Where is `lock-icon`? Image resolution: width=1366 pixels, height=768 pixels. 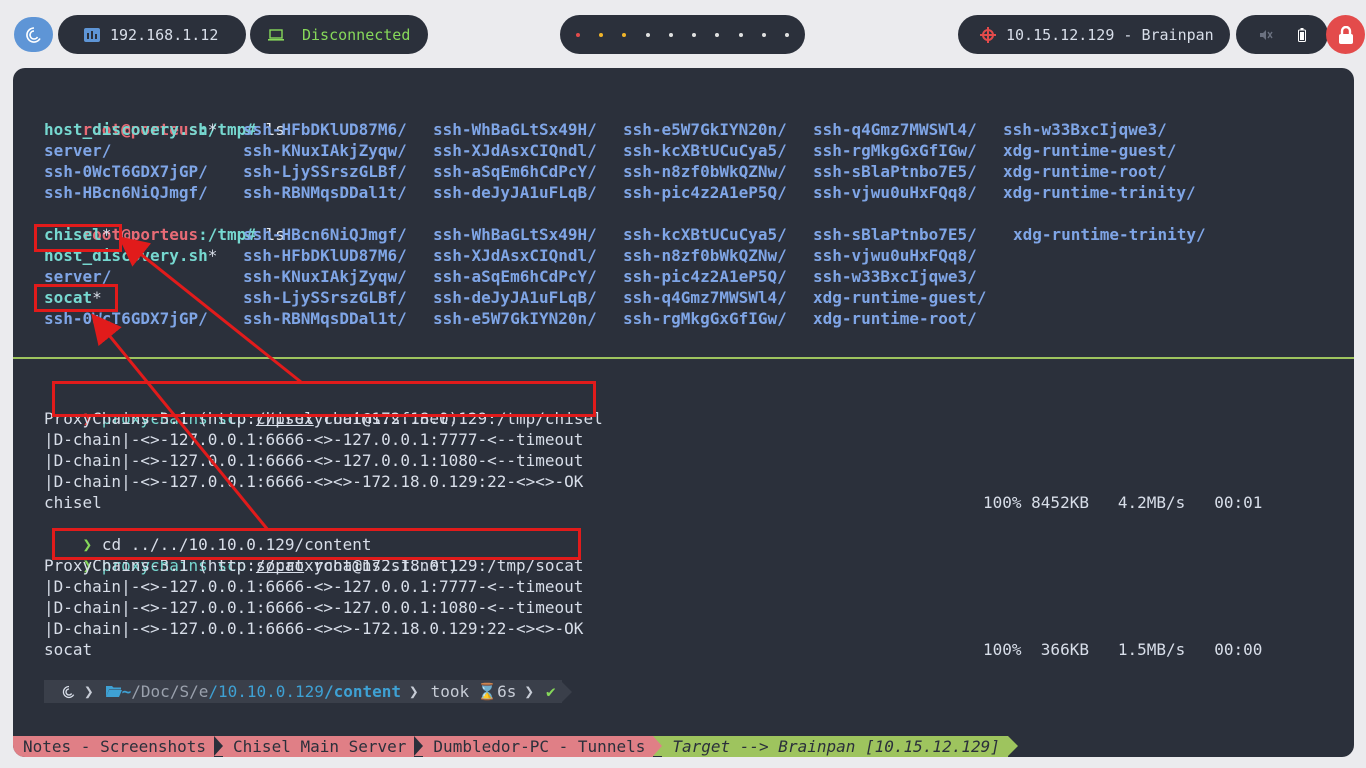
lock-icon is located at coordinates (1345, 34).